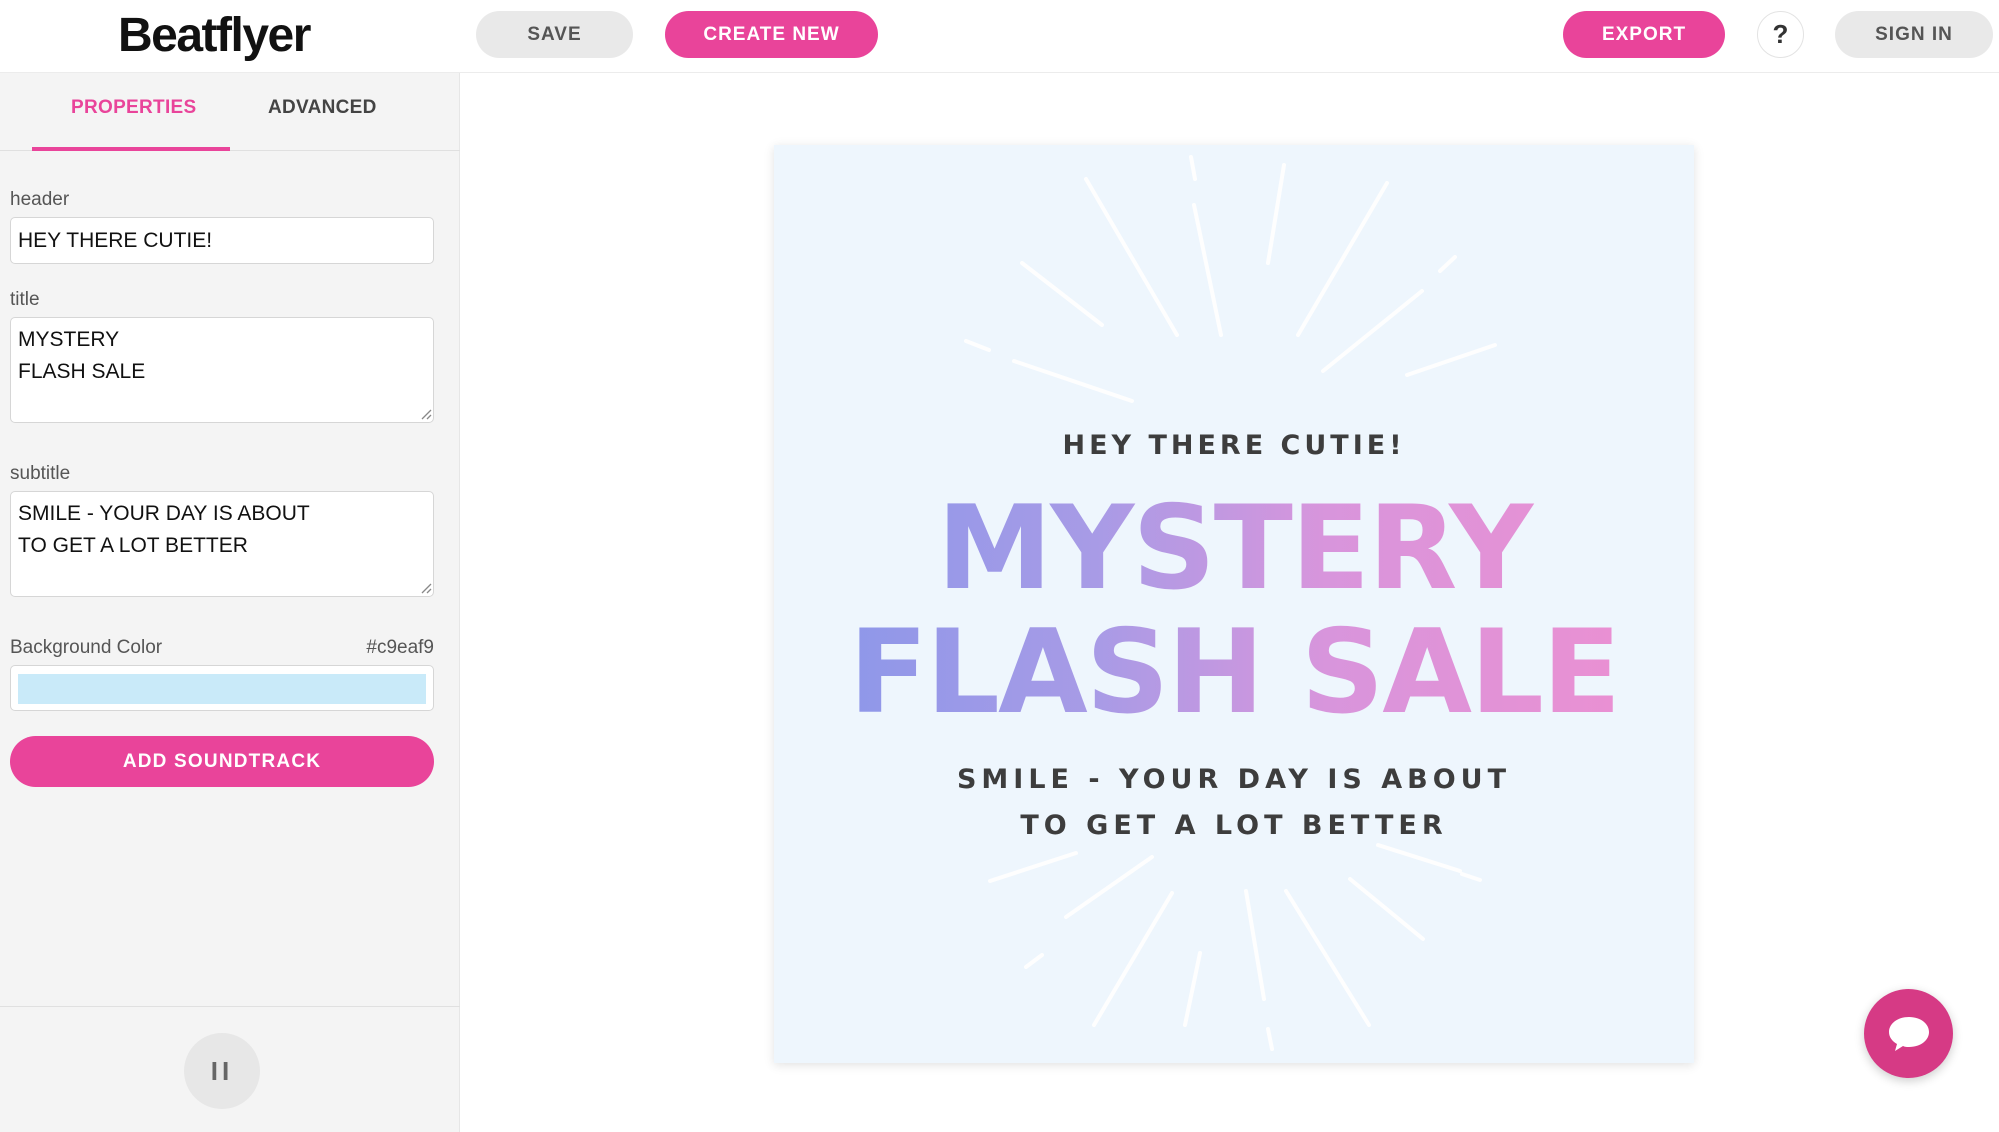 Image resolution: width=1999 pixels, height=1132 pixels. I want to click on title-textarea, so click(222, 370).